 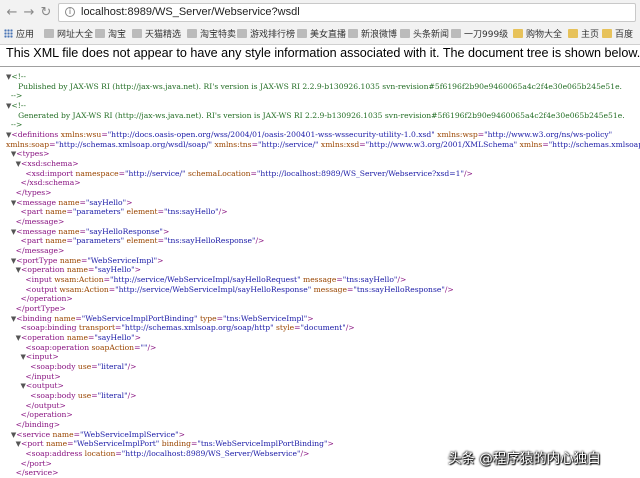 I want to click on xml-token: "http://schemas.xmlsoap.org/wsdl/soap/", so click(x=134, y=144).